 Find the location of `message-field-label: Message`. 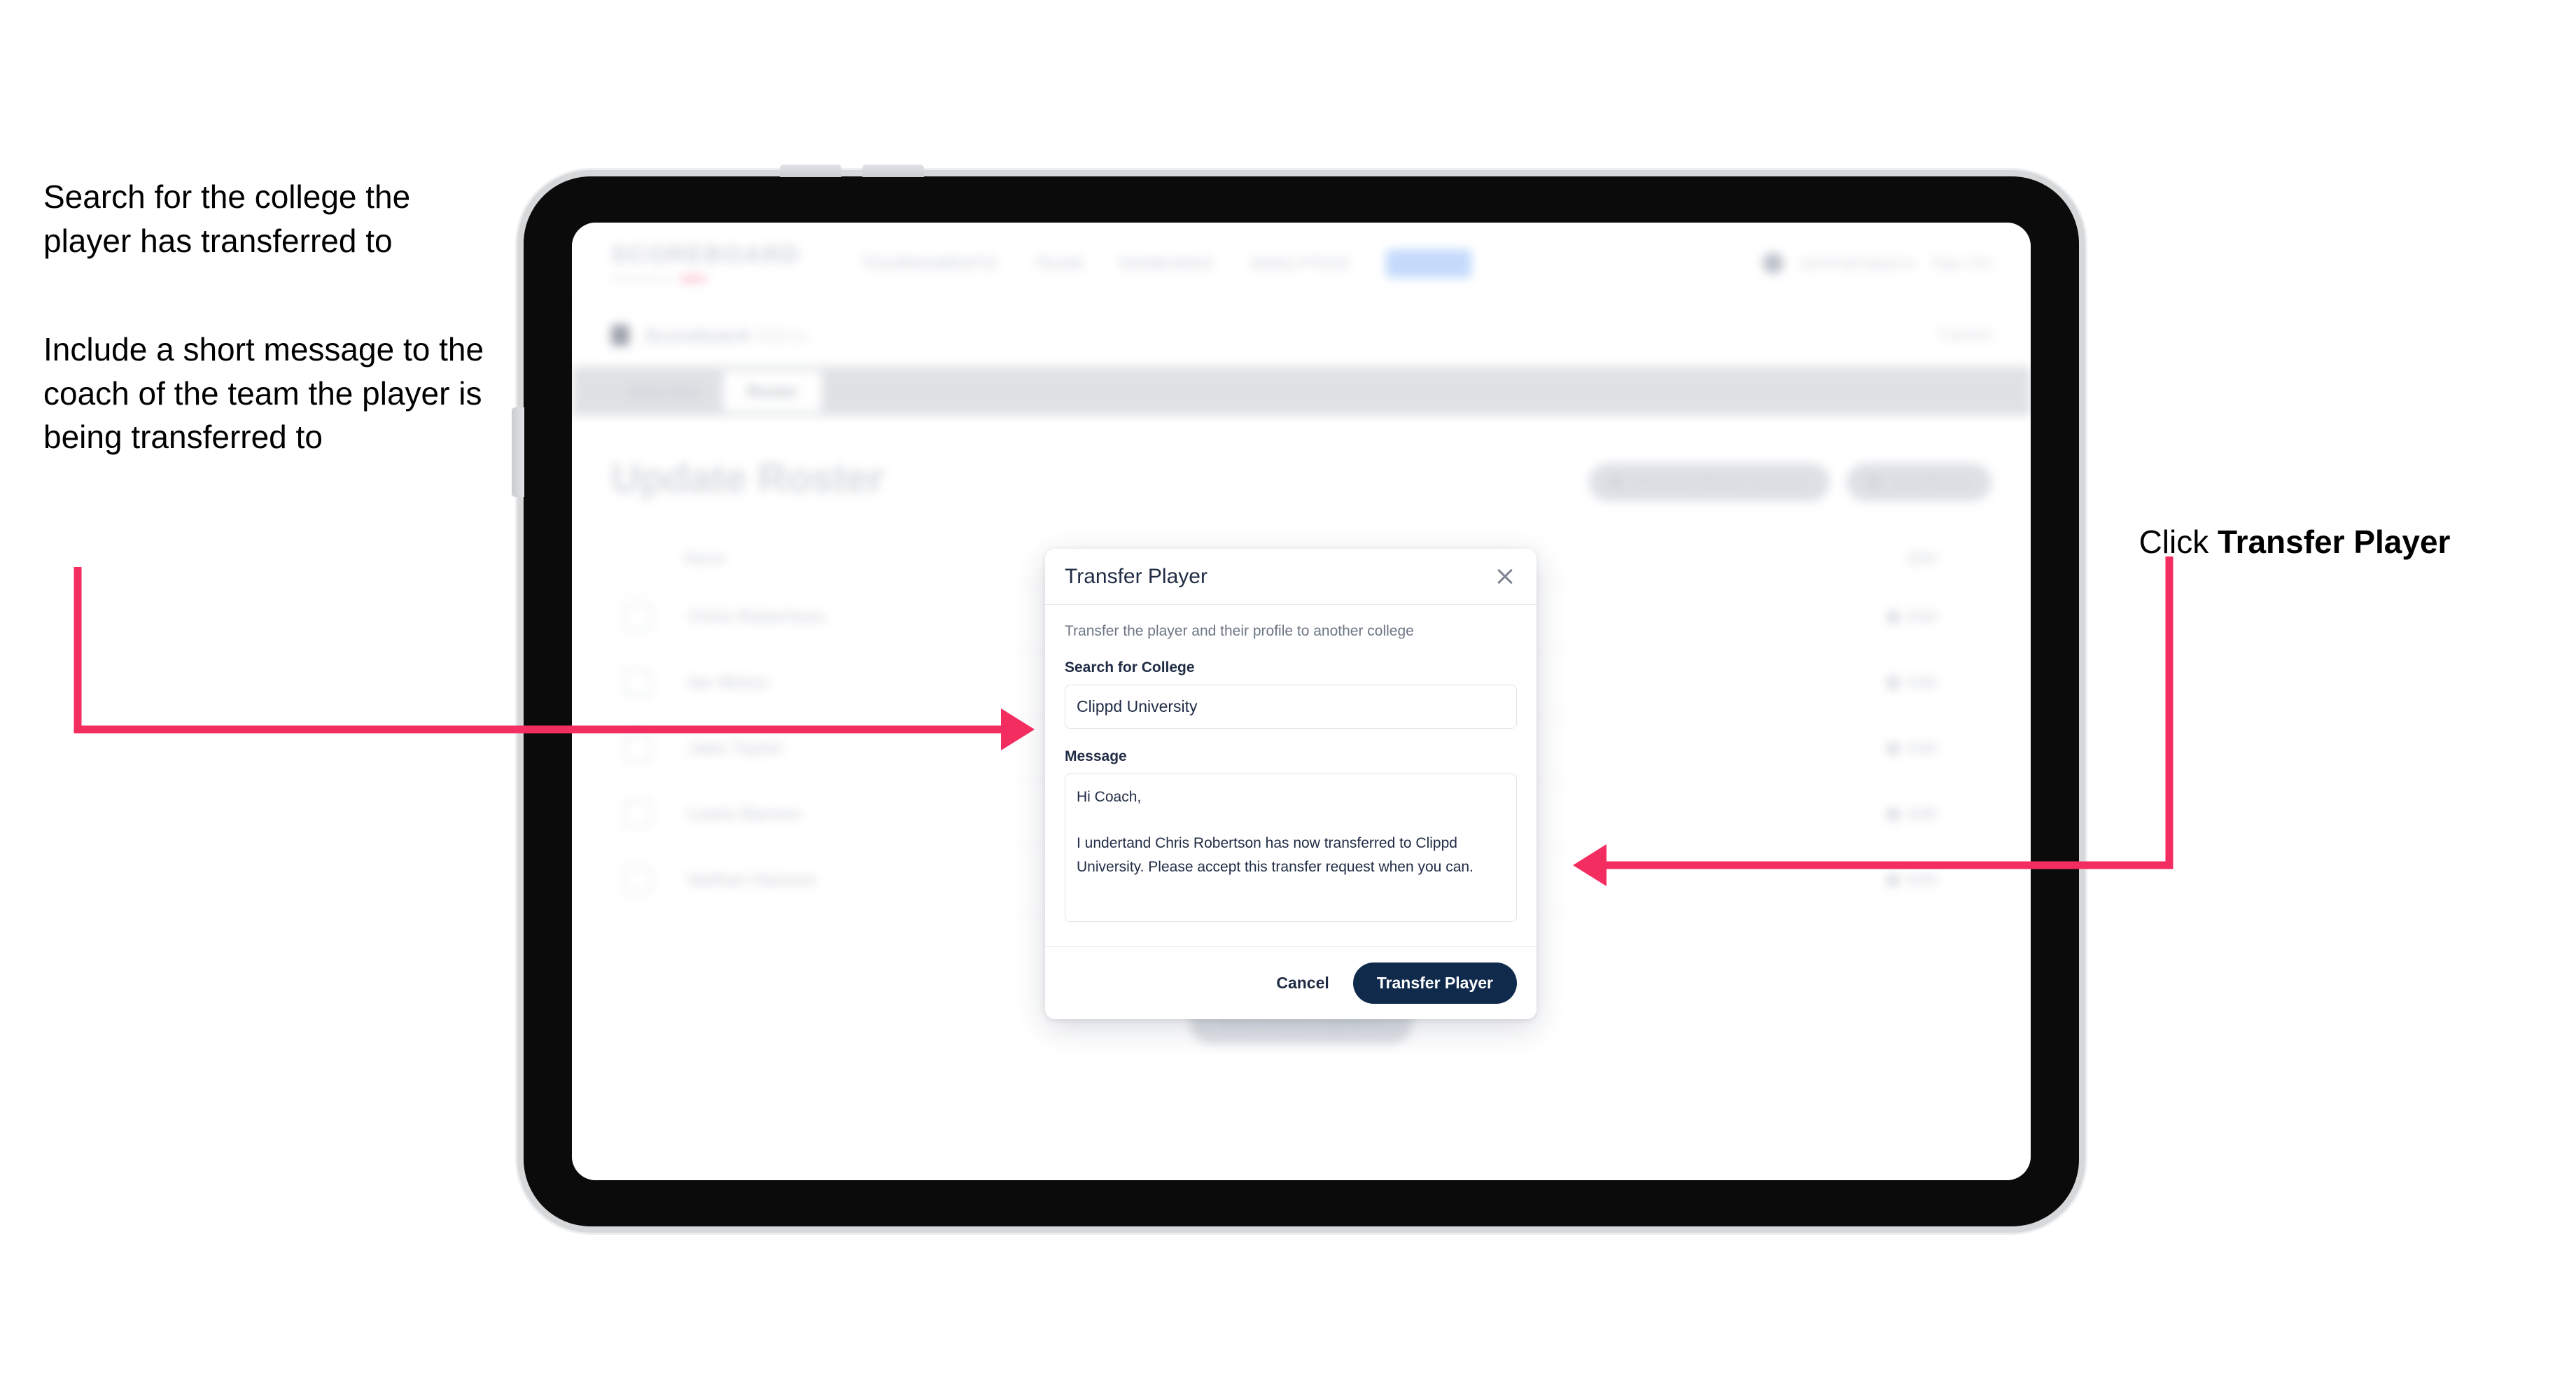

message-field-label: Message is located at coordinates (1096, 756).